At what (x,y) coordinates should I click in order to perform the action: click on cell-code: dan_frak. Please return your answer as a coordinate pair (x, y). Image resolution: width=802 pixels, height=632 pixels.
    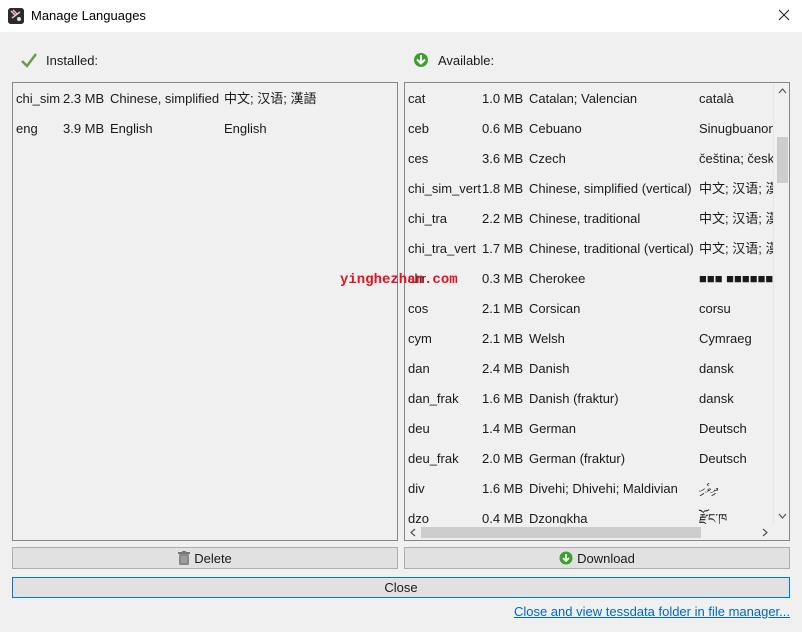
    Looking at the image, I should click on (433, 398).